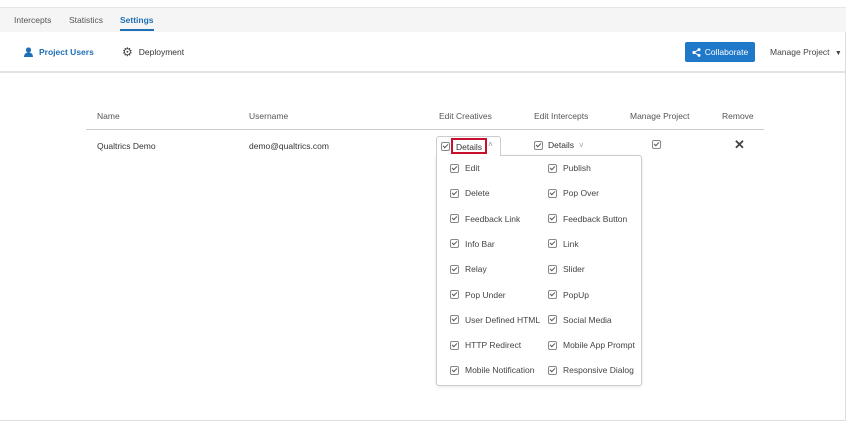  What do you see at coordinates (561, 116) in the screenshot?
I see `header-edit-intercepts: Edit Intercepts` at bounding box center [561, 116].